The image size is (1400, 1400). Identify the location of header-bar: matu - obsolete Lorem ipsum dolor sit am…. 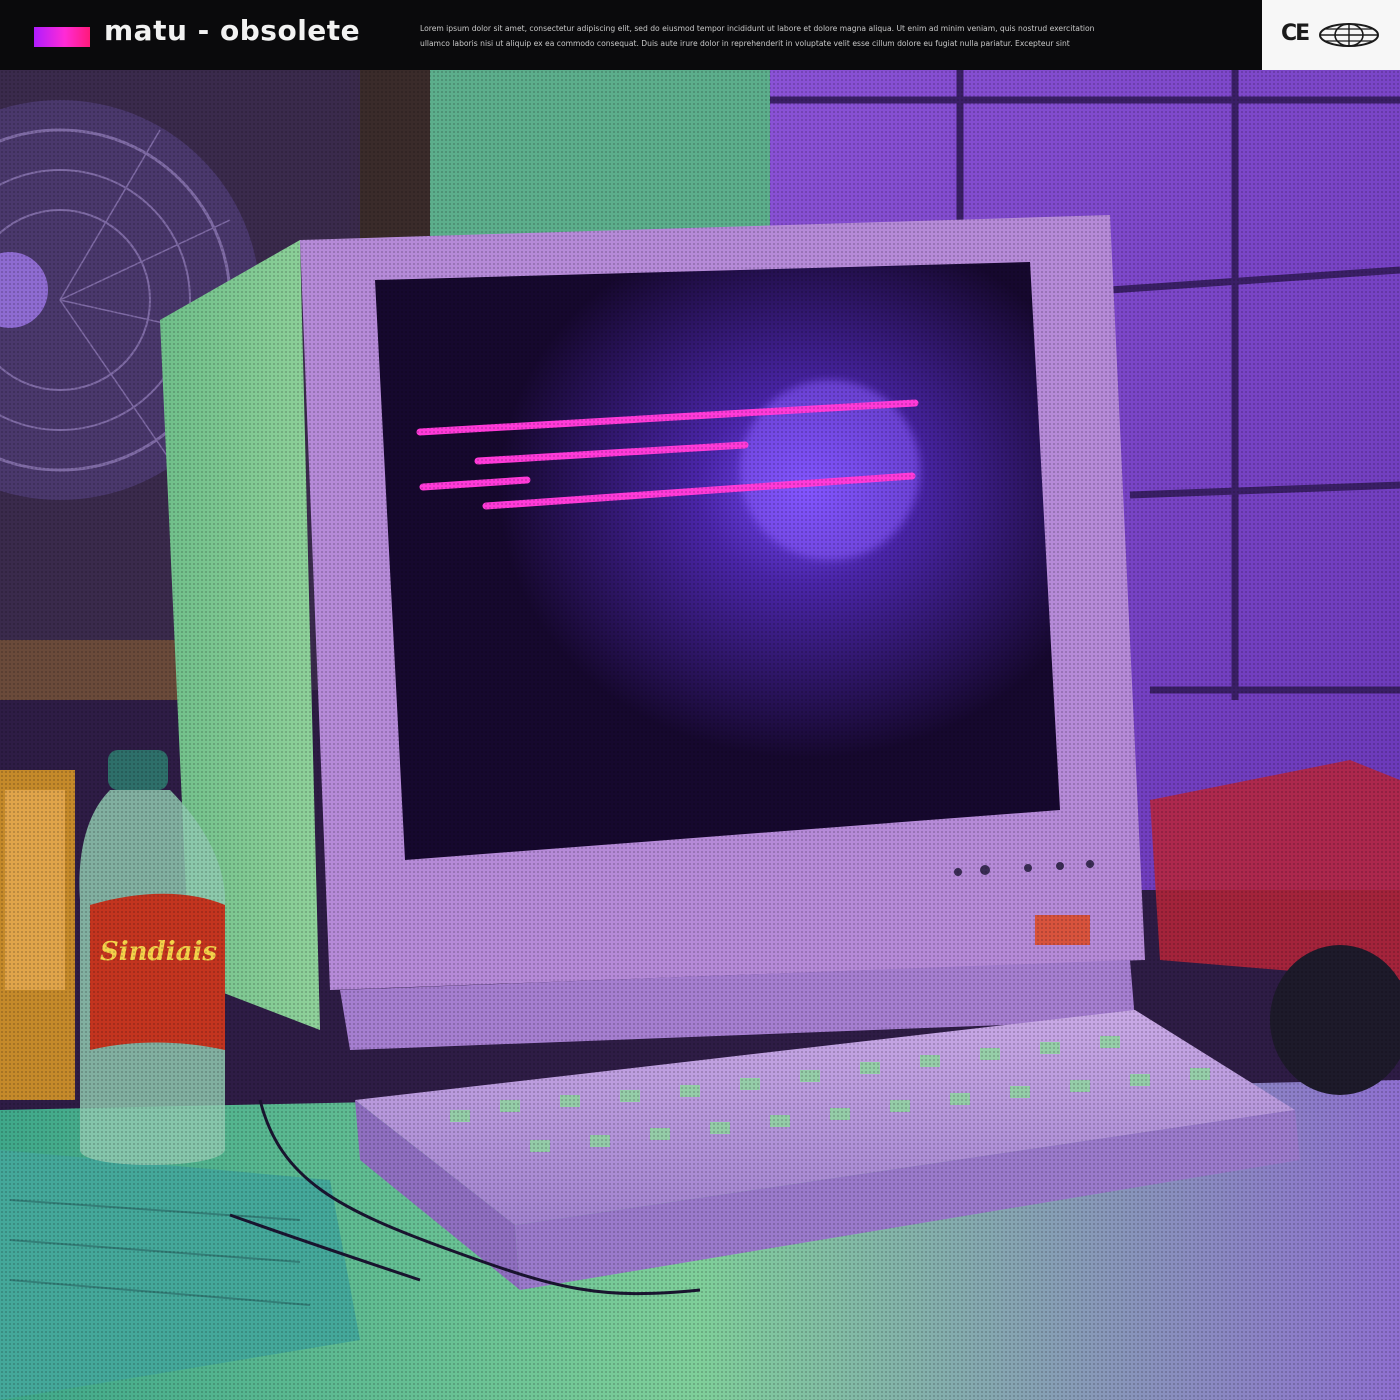
(700, 35).